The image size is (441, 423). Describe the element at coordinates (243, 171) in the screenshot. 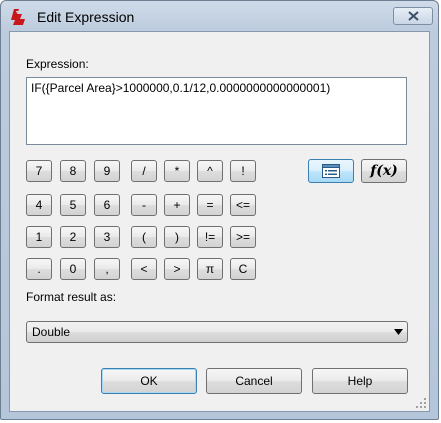

I see `key-factorial: !` at that location.